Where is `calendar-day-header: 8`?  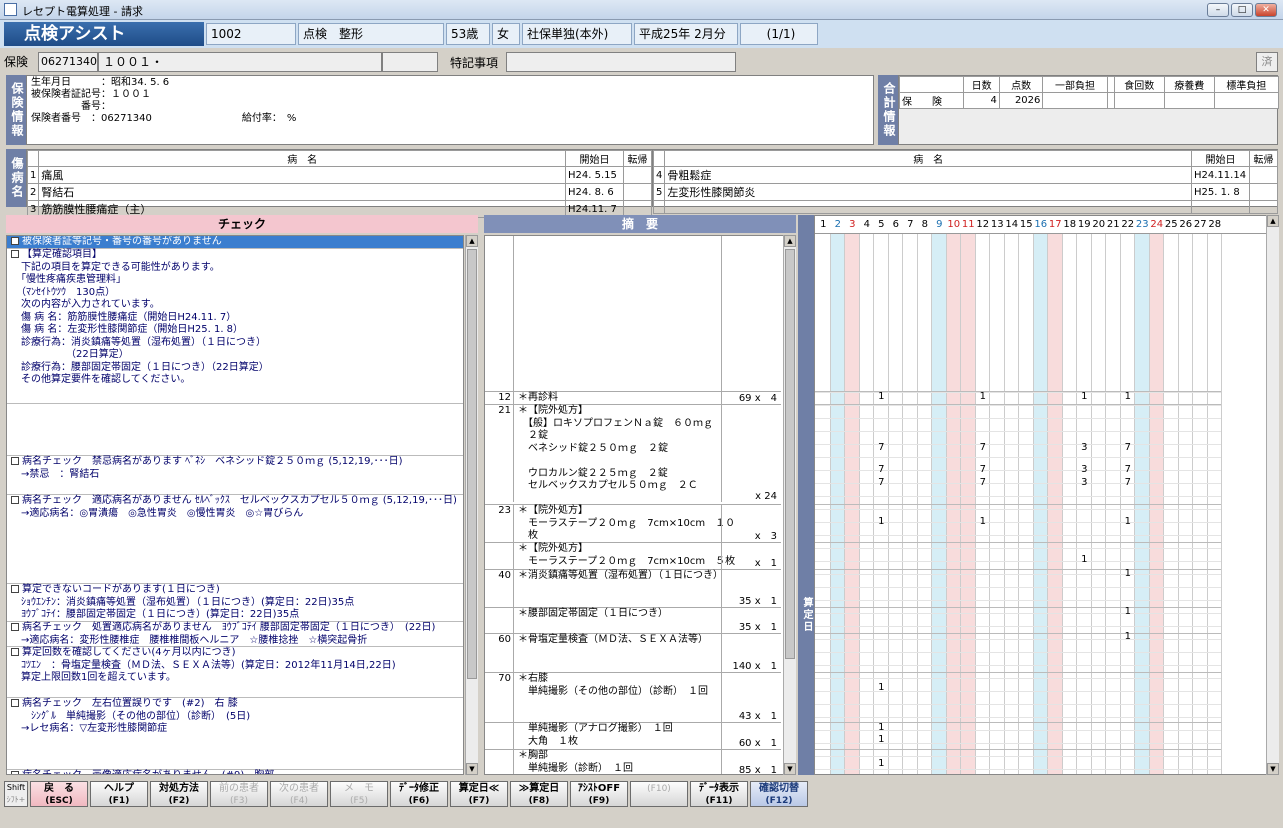 calendar-day-header: 8 is located at coordinates (925, 224).